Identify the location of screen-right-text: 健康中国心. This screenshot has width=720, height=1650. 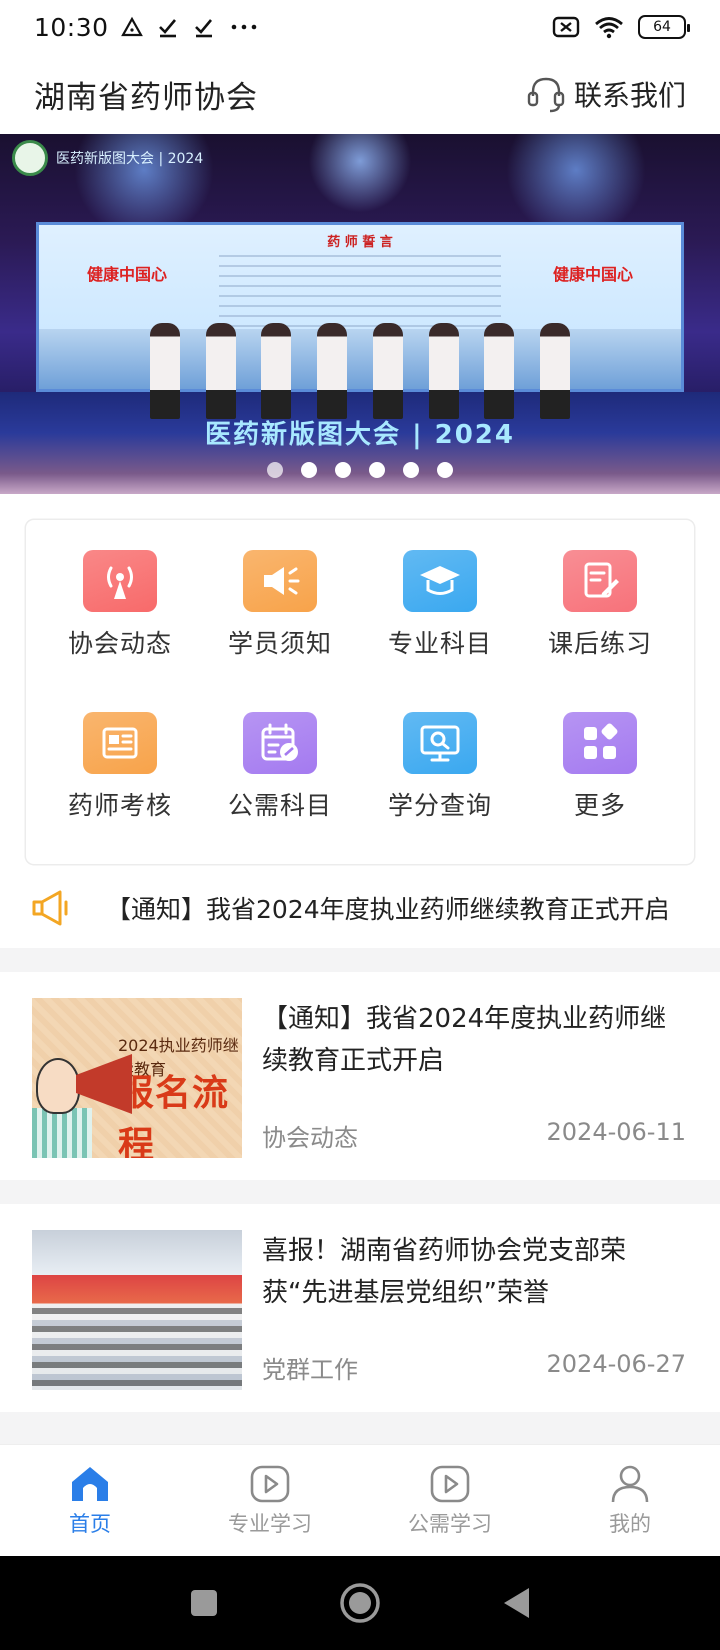
(592, 274).